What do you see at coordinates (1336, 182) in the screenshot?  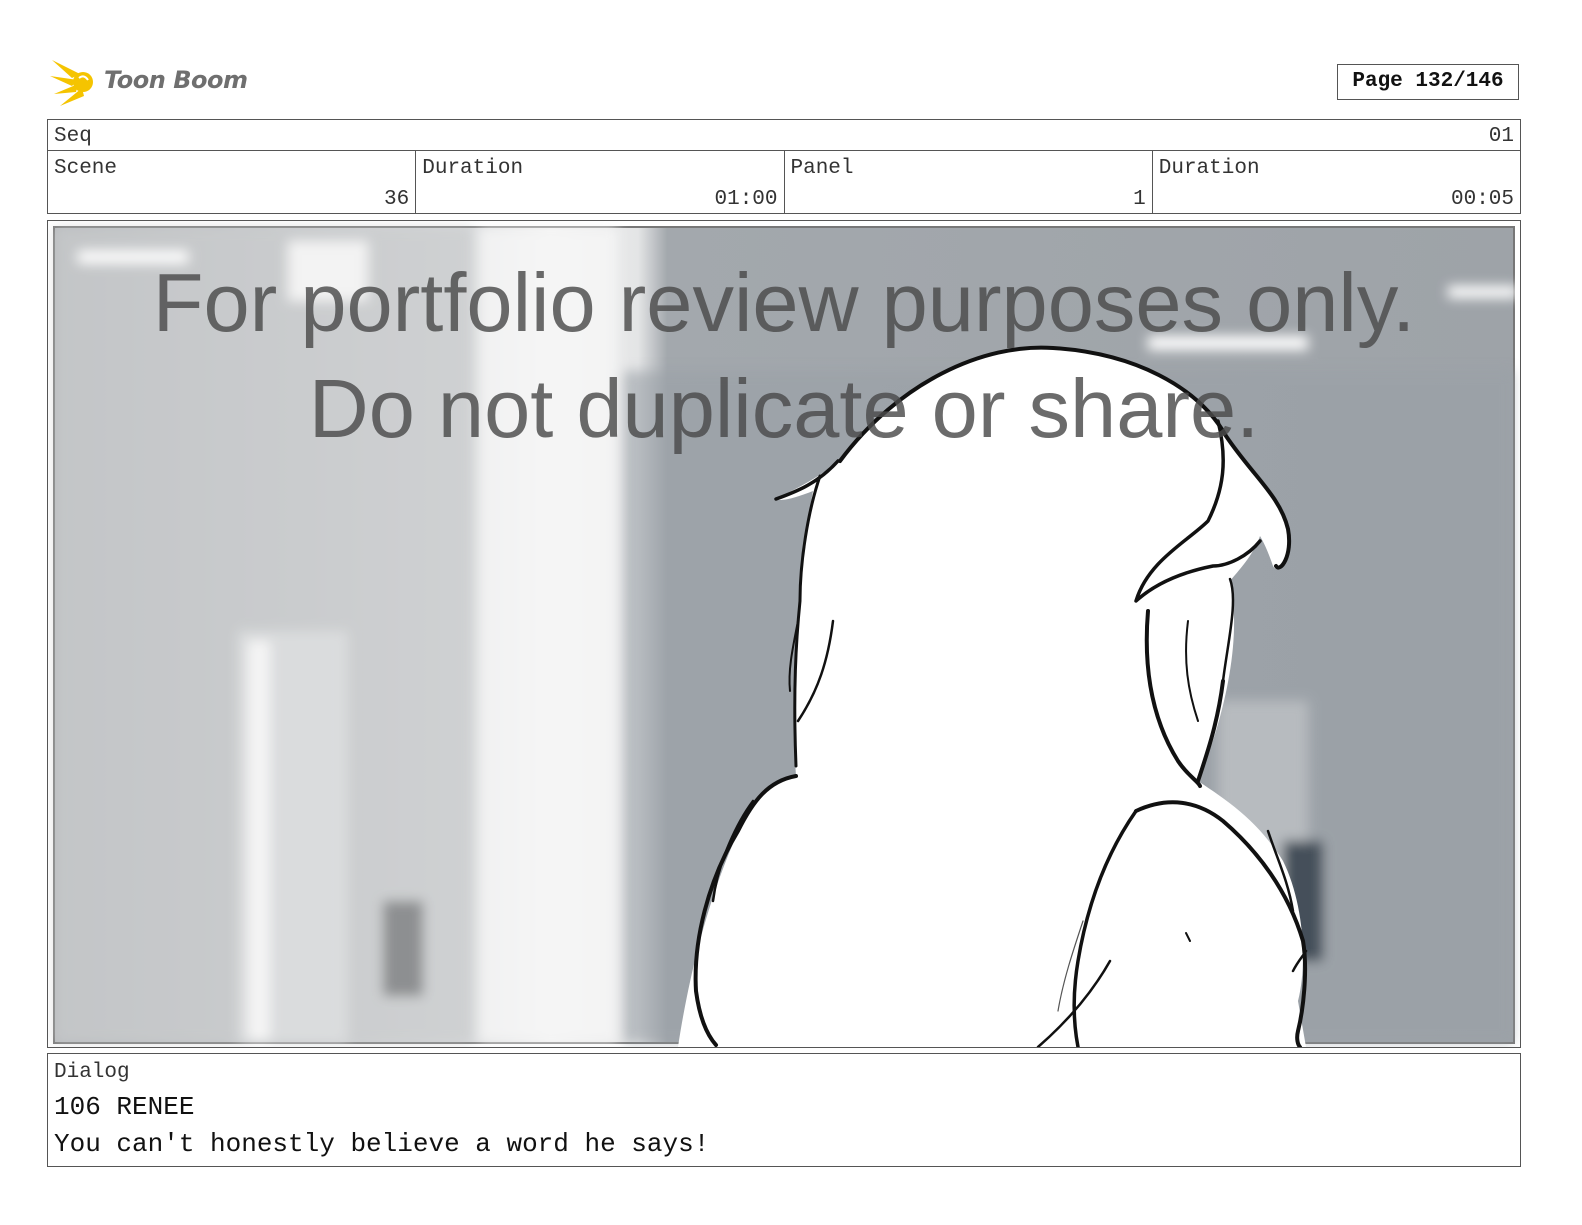 I see `panel-duration-cell: Duration 00:05` at bounding box center [1336, 182].